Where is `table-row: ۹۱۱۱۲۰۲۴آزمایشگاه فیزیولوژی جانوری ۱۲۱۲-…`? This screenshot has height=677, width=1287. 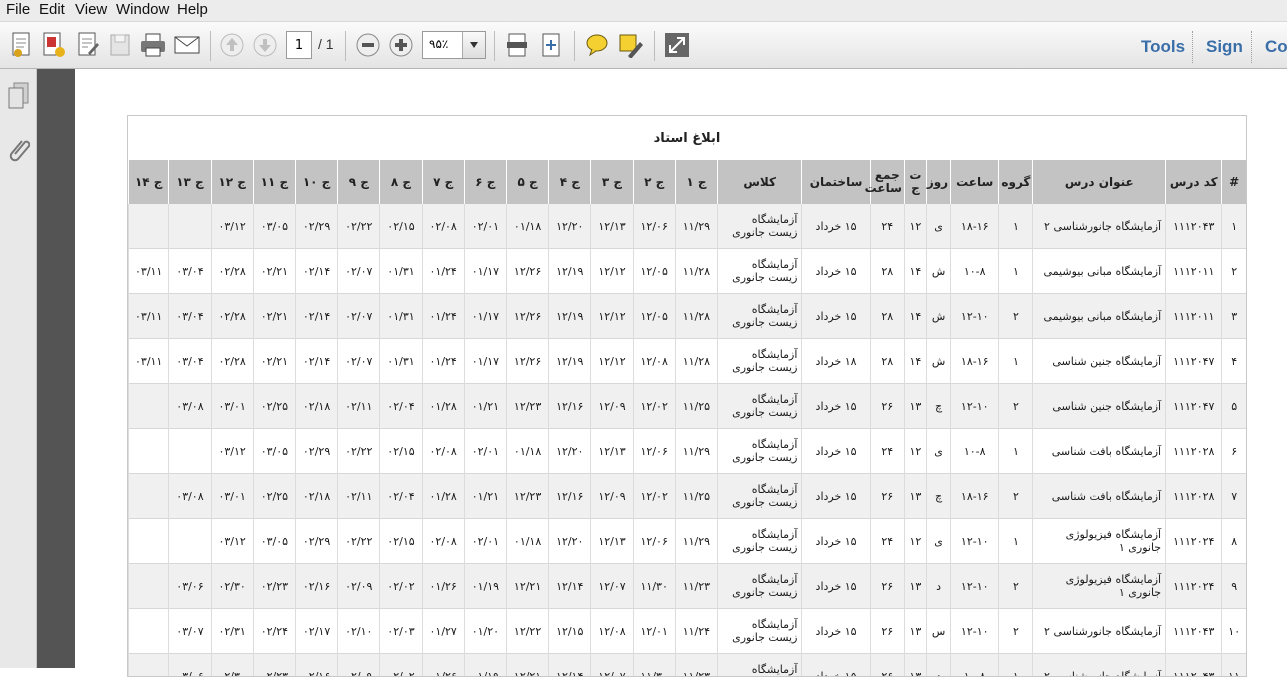 table-row: ۹۱۱۱۲۰۲۴آزمایشگاه فیزیولوژی جانوری ۱۲۱۲-… is located at coordinates (688, 586).